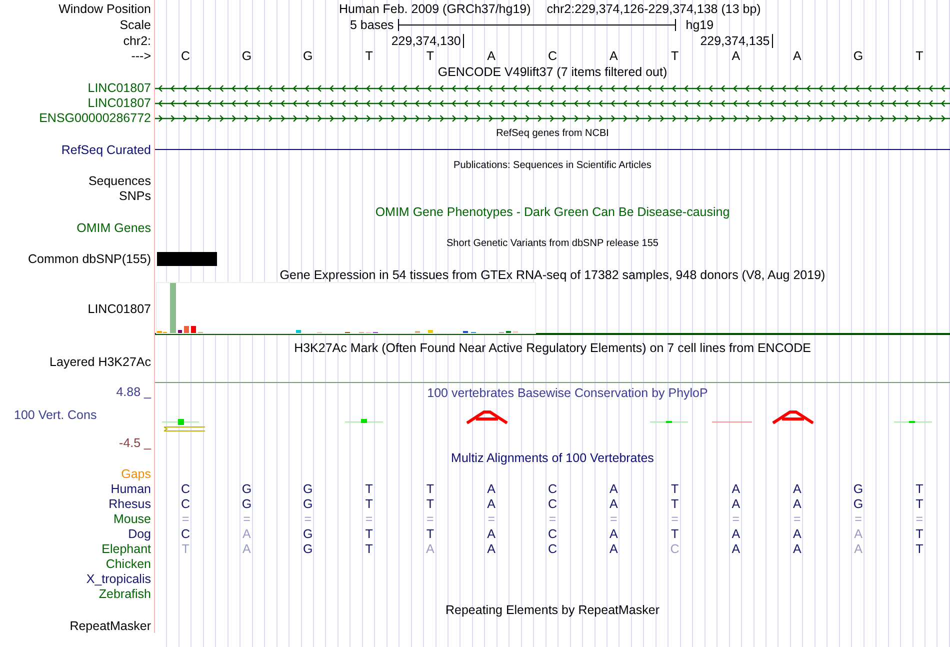 Image resolution: width=950 pixels, height=647 pixels. Describe the element at coordinates (135, 25) in the screenshot. I see `row-label: Scale` at that location.